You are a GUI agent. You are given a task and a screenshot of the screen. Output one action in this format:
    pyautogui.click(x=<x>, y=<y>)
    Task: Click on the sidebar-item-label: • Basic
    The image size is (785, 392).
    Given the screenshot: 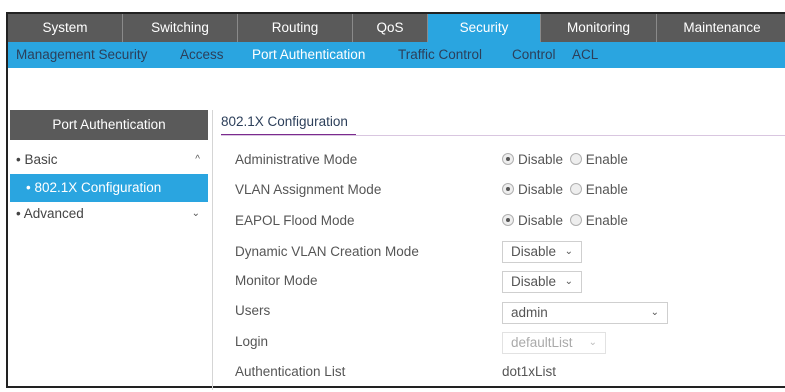 What is the action you would take?
    pyautogui.click(x=37, y=159)
    